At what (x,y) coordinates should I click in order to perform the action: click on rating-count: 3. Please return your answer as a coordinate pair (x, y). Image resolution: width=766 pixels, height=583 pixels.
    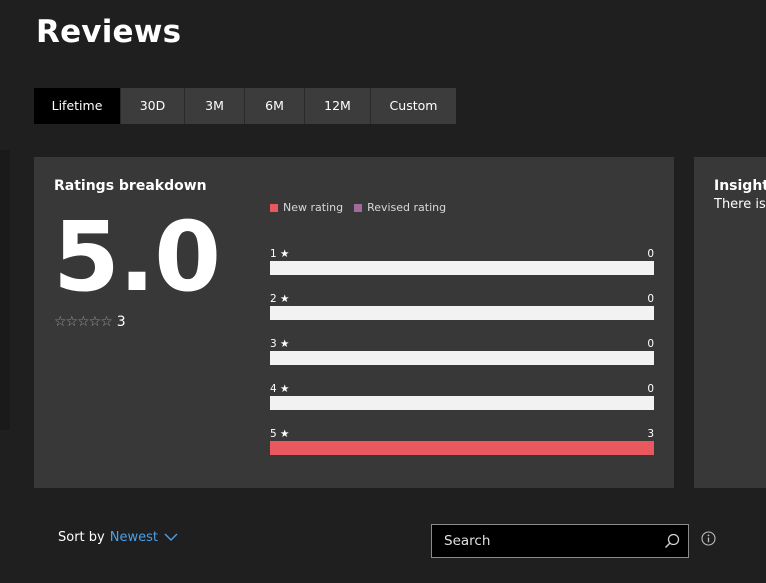
    Looking at the image, I should click on (121, 322).